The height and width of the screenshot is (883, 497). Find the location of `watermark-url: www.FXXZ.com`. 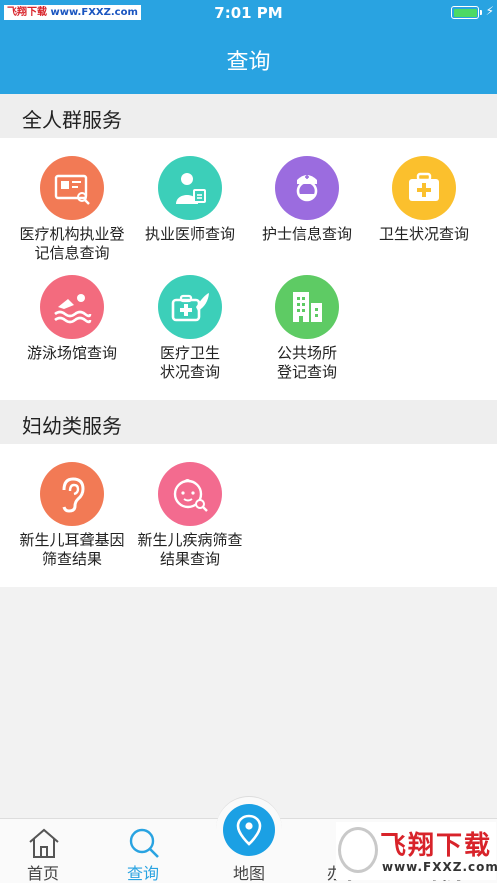

watermark-url: www.FXXZ.com is located at coordinates (439, 867).